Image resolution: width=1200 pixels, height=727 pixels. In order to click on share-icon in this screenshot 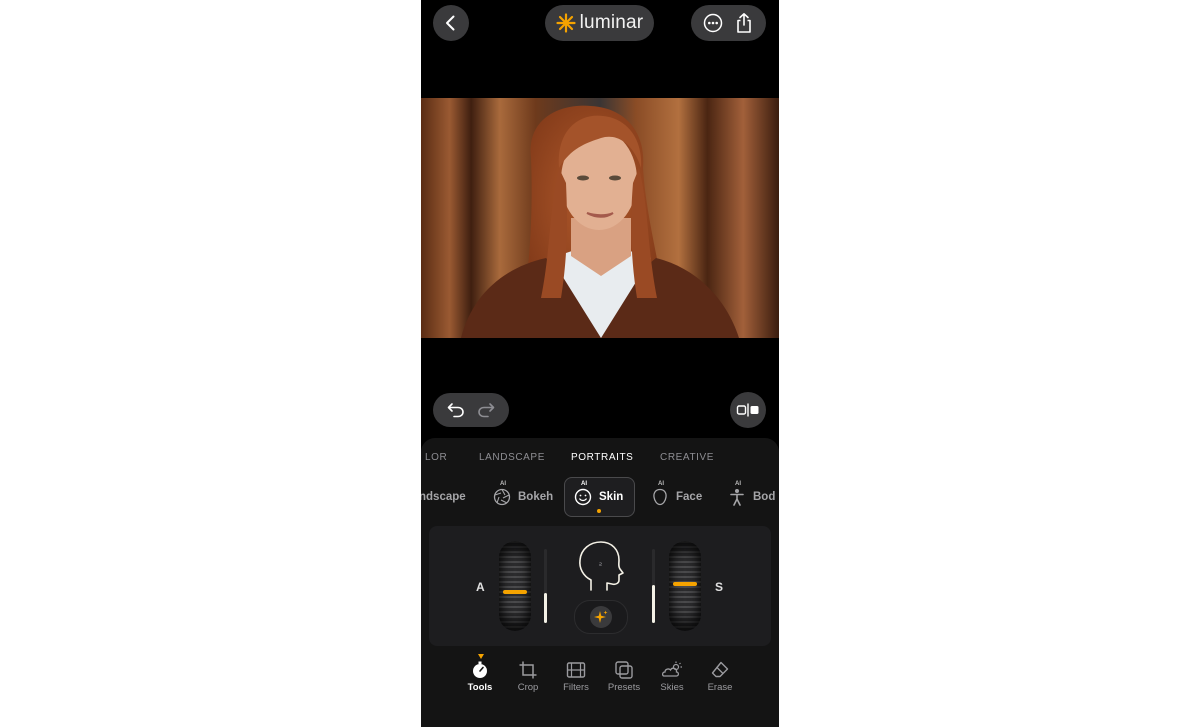, I will do `click(744, 23)`.